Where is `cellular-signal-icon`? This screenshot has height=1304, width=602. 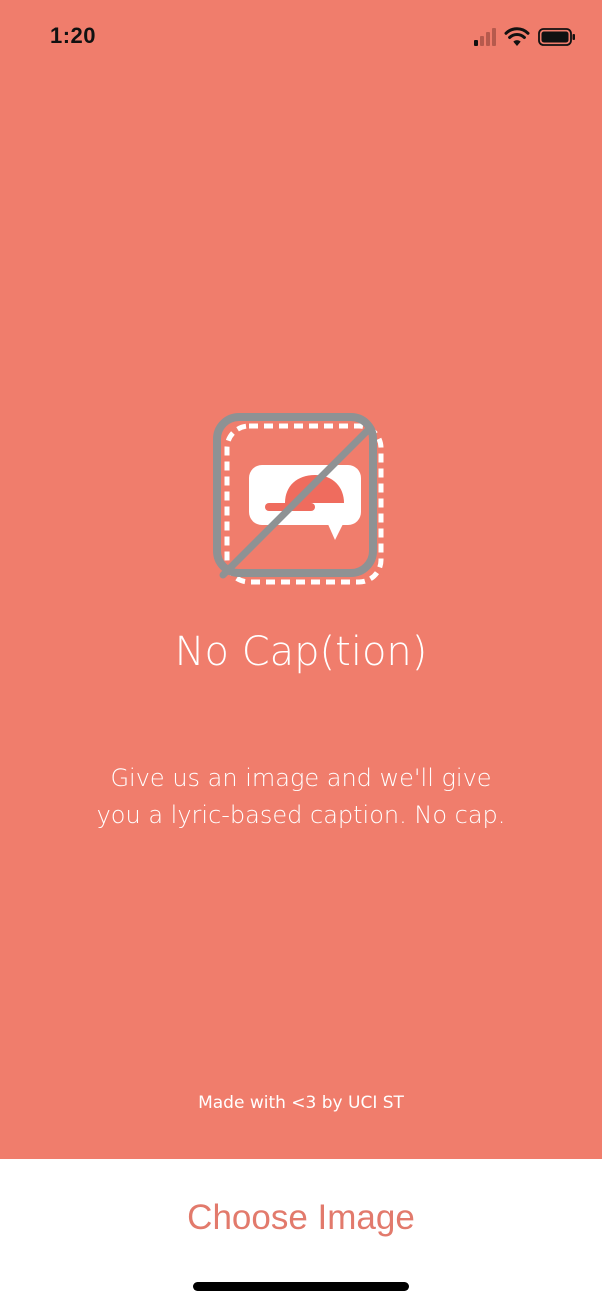 cellular-signal-icon is located at coordinates (485, 37).